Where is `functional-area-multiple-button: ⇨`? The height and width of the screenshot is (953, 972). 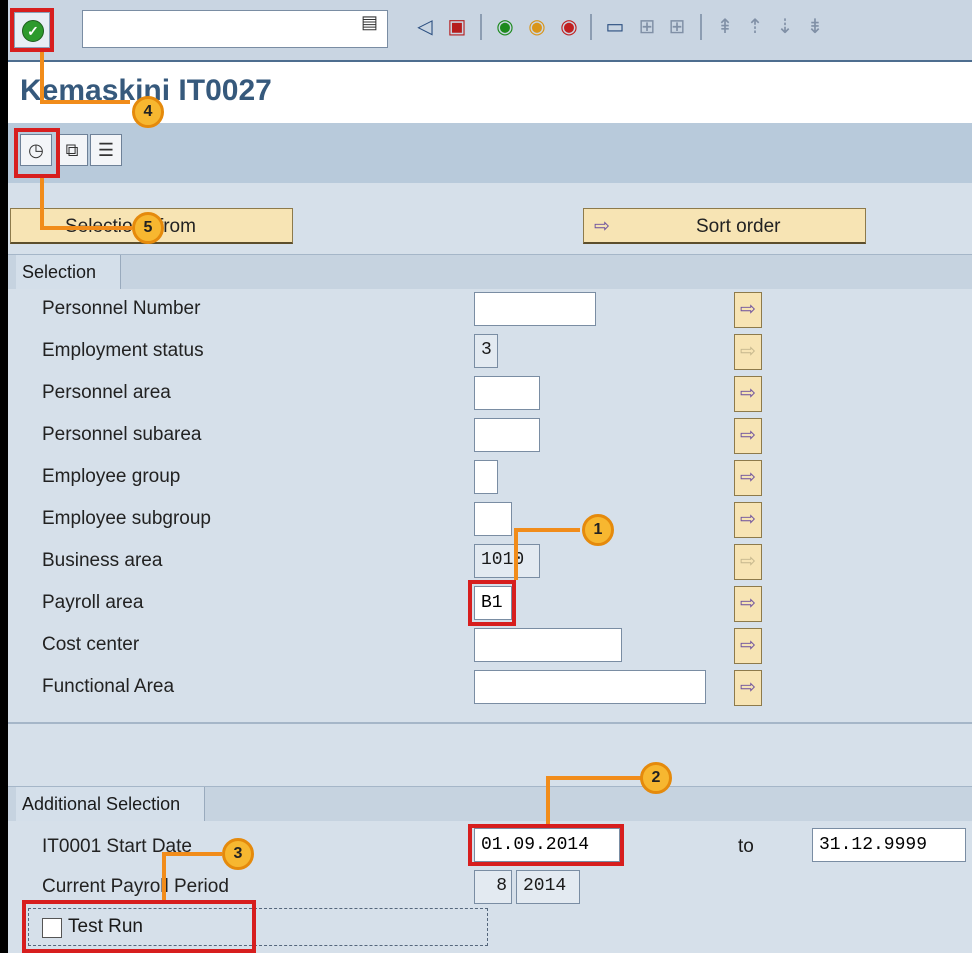 functional-area-multiple-button: ⇨ is located at coordinates (748, 688).